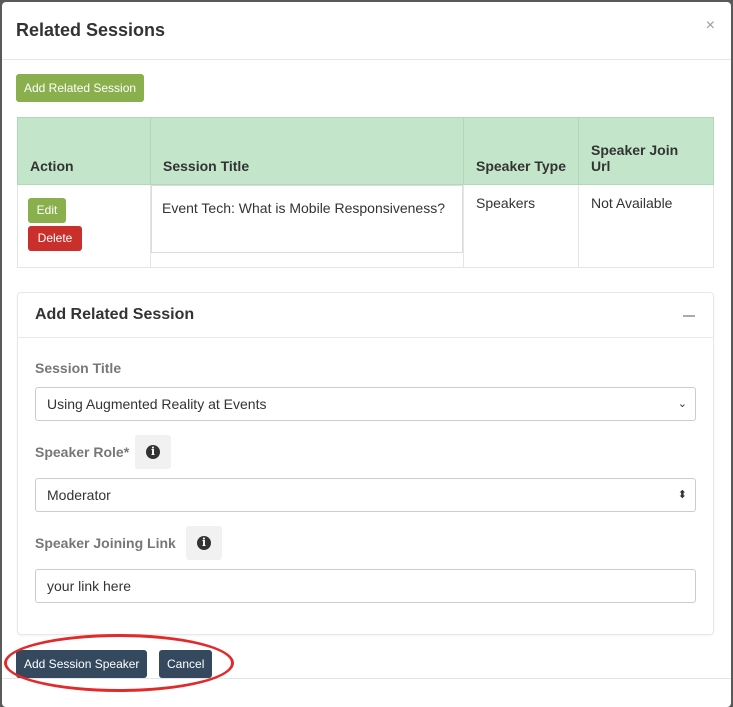 Image resolution: width=733 pixels, height=707 pixels. What do you see at coordinates (80, 88) in the screenshot?
I see `add-related-session-button: Add Related Session` at bounding box center [80, 88].